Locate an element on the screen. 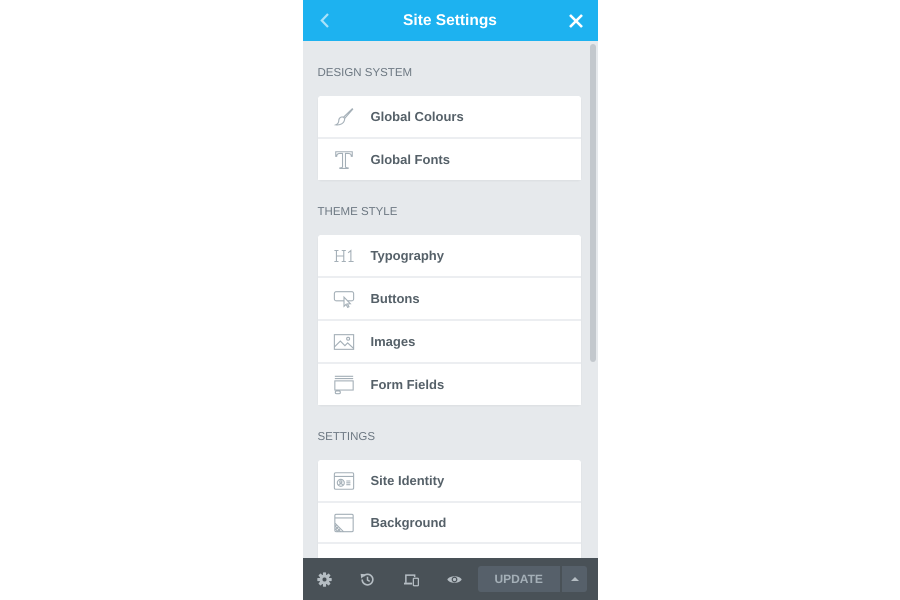 The height and width of the screenshot is (600, 900). chevron-left-icon is located at coordinates (324, 20).